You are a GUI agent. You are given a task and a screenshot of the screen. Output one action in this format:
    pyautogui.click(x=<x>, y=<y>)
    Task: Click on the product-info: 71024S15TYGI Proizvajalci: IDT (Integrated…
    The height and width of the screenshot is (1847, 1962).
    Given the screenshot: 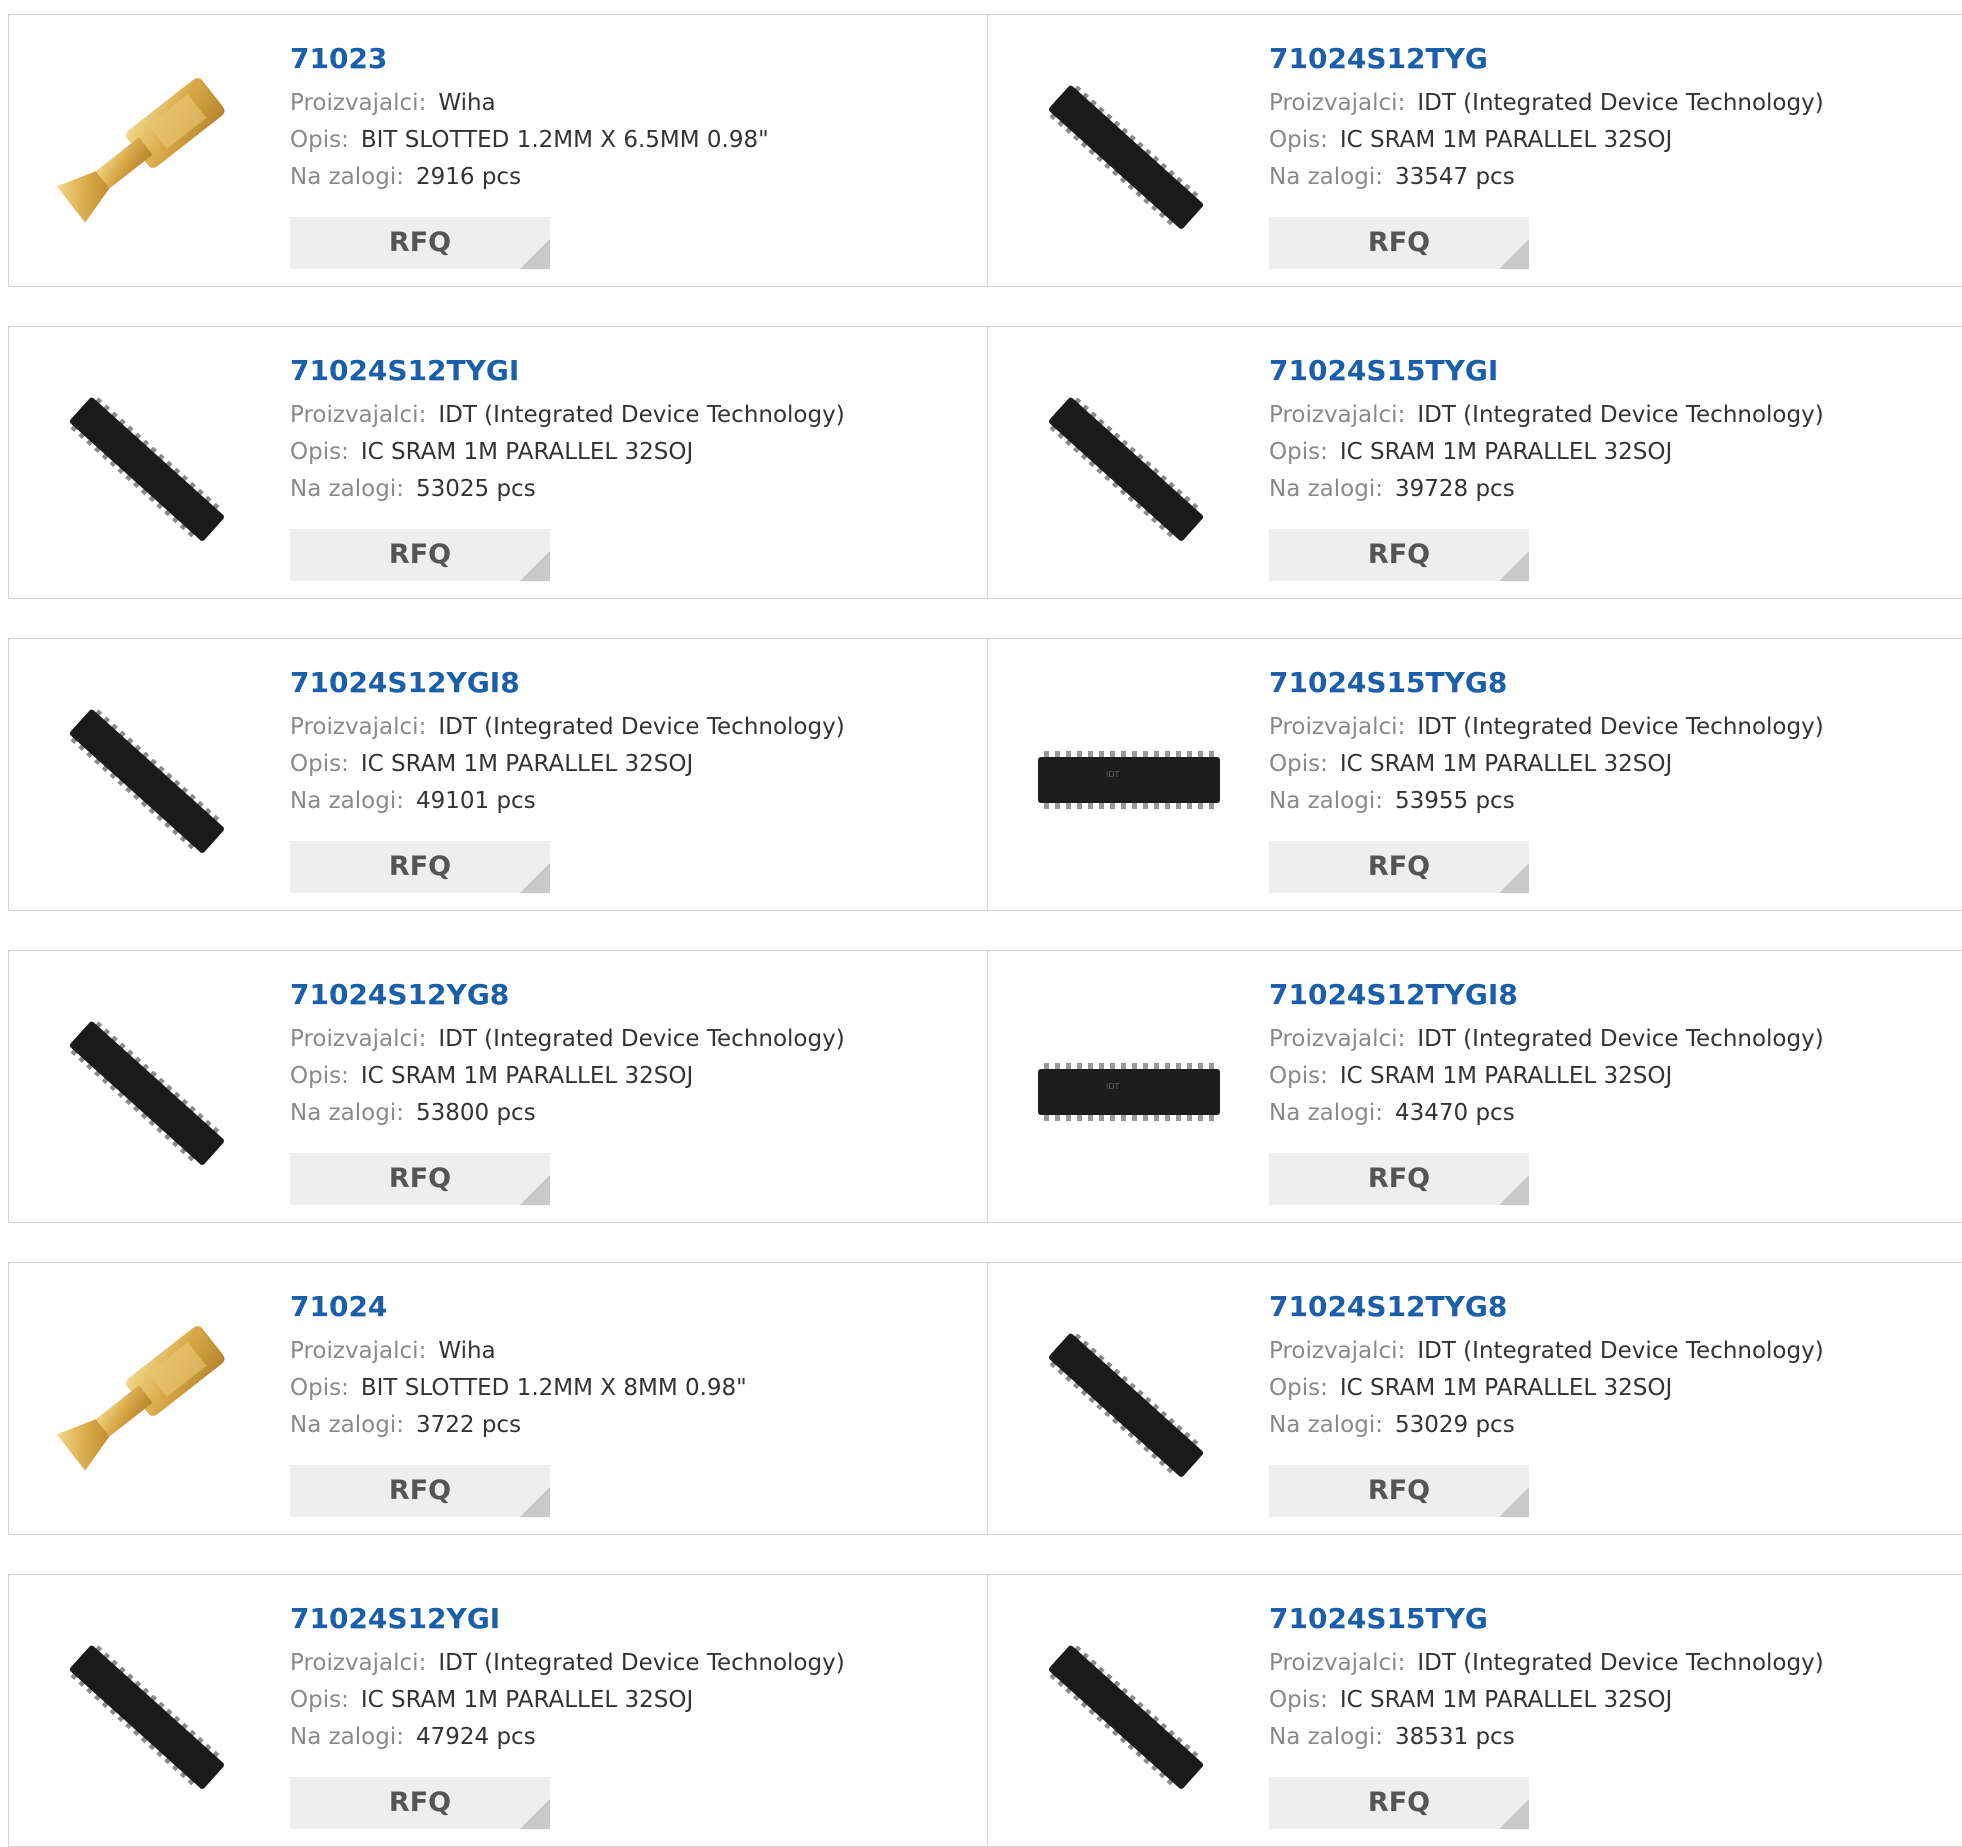 What is the action you would take?
    pyautogui.click(x=1546, y=430)
    